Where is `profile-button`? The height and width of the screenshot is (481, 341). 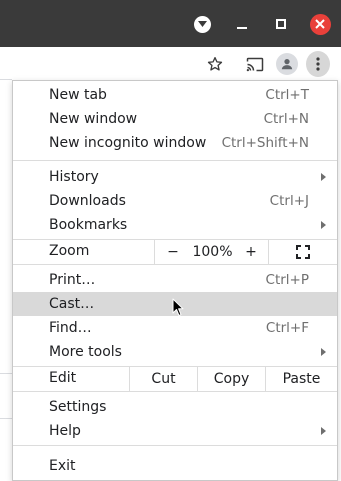
profile-button is located at coordinates (287, 64).